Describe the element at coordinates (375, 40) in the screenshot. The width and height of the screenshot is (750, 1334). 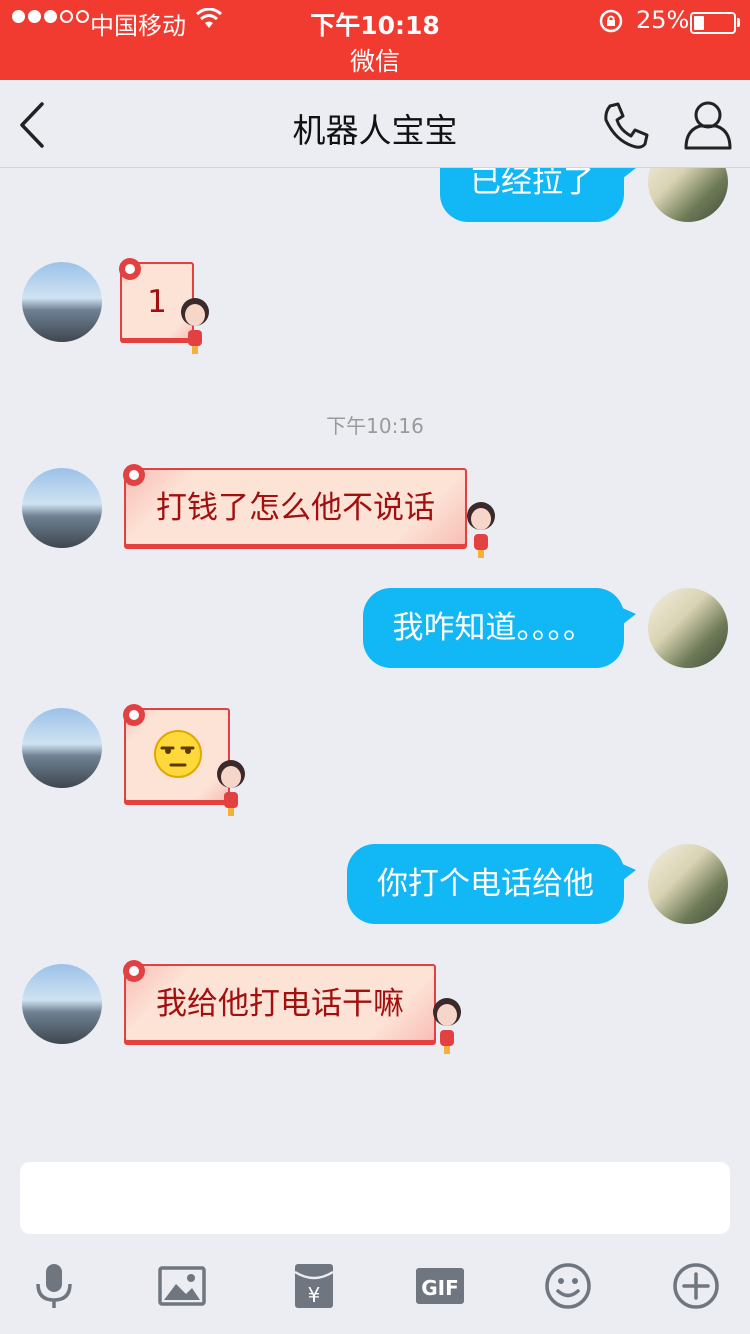
I see `status-bar: 中国移动 下午10:18 25% 微信` at that location.